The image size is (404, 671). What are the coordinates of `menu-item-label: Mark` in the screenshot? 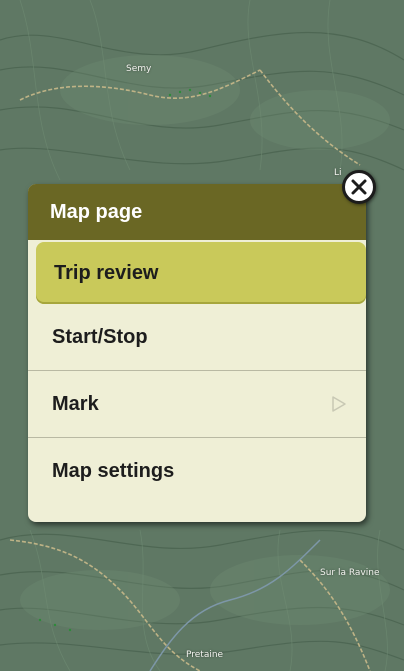 It's located at (75, 403).